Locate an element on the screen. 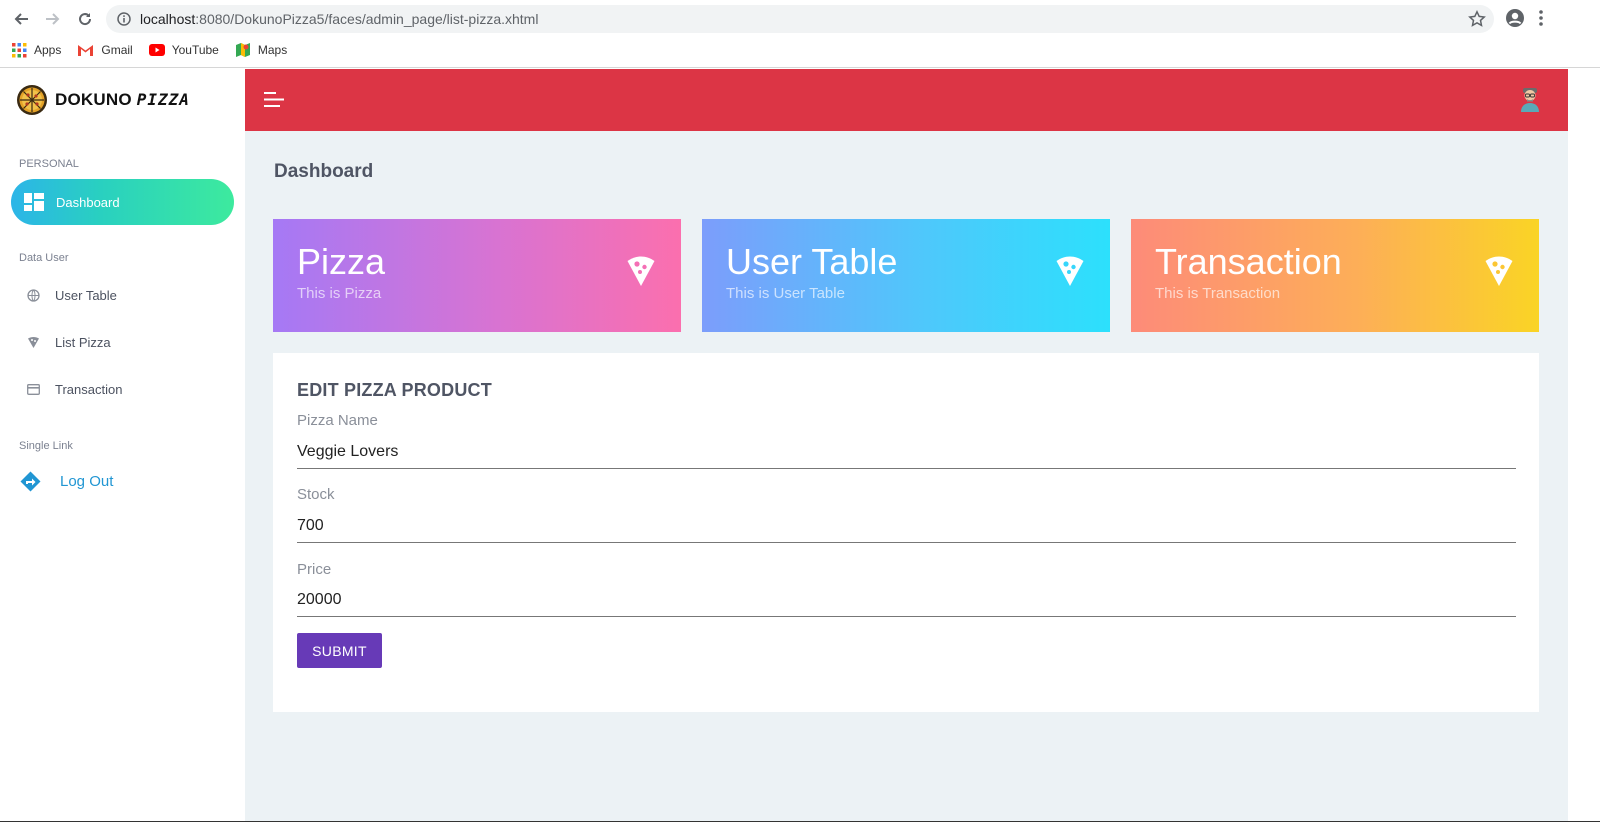 This screenshot has width=1600, height=838. card-title: Transaction is located at coordinates (1248, 261).